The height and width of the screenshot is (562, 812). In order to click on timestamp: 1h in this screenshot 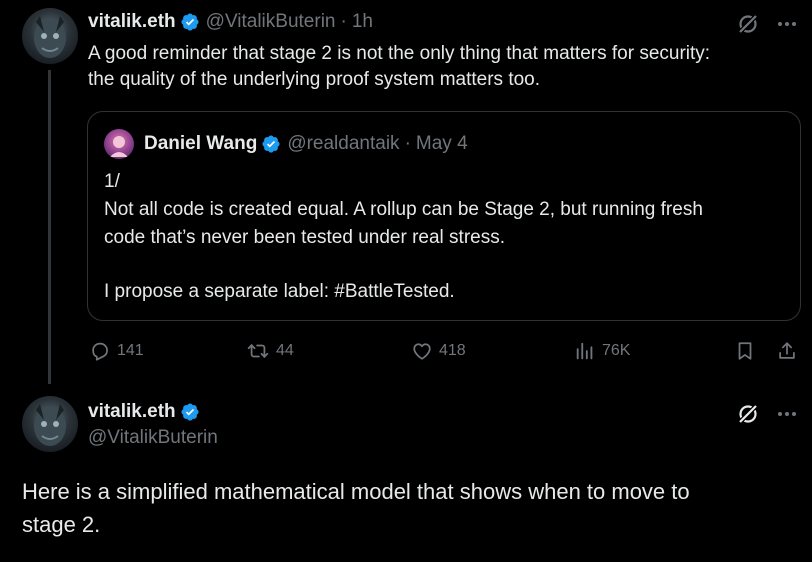, I will do `click(362, 22)`.